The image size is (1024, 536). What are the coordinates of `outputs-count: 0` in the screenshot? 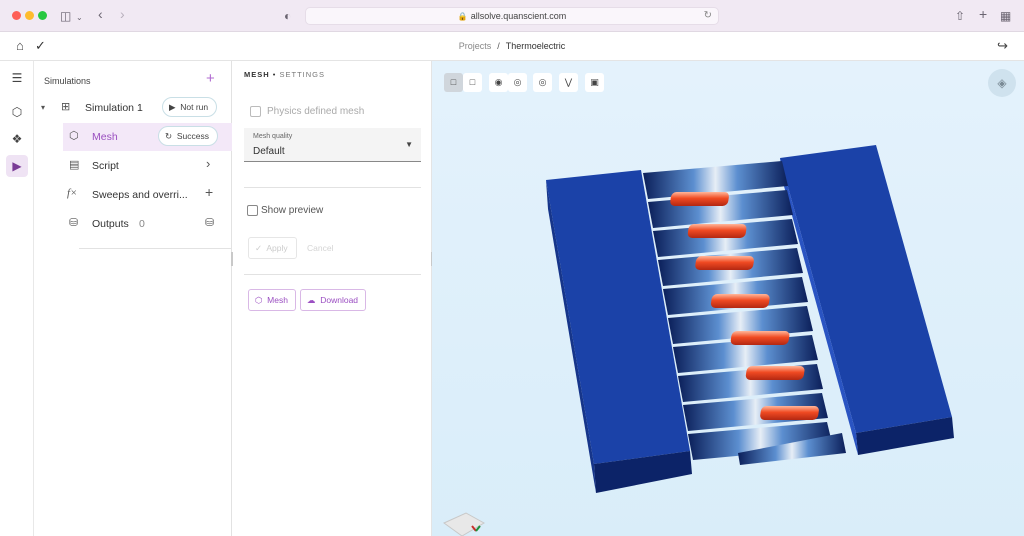 It's located at (142, 224).